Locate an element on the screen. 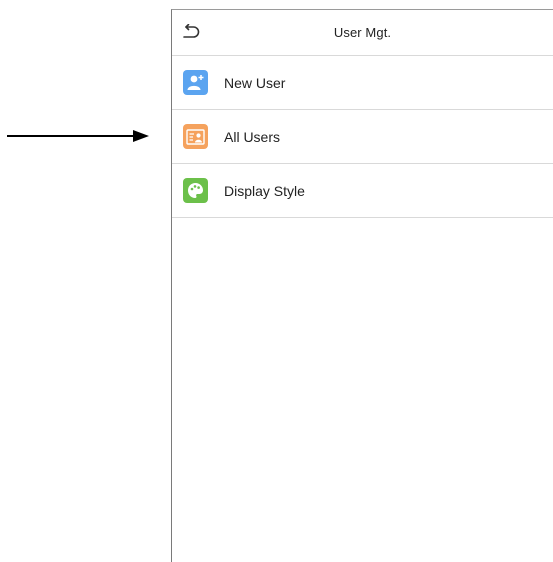 The image size is (553, 562). back-arrow-icon is located at coordinates (191, 31).